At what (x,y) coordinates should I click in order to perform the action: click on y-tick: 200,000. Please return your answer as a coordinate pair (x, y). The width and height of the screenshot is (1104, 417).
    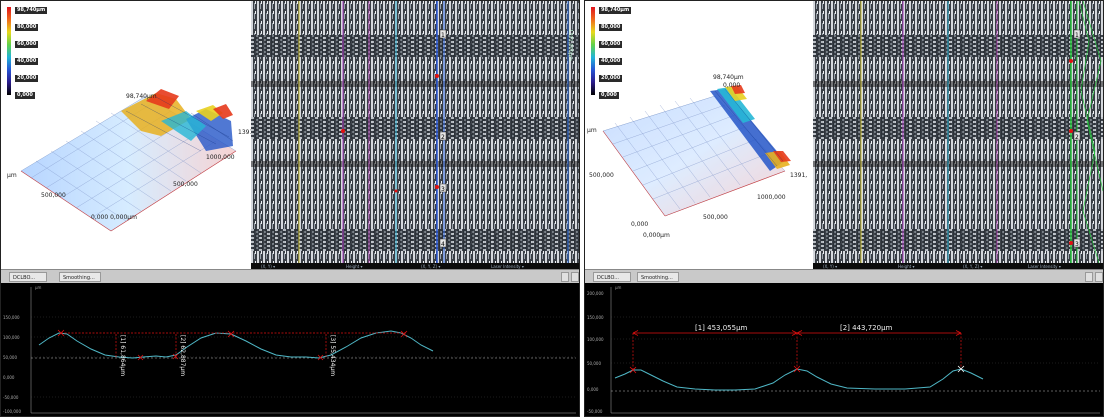
    Looking at the image, I should click on (595, 293).